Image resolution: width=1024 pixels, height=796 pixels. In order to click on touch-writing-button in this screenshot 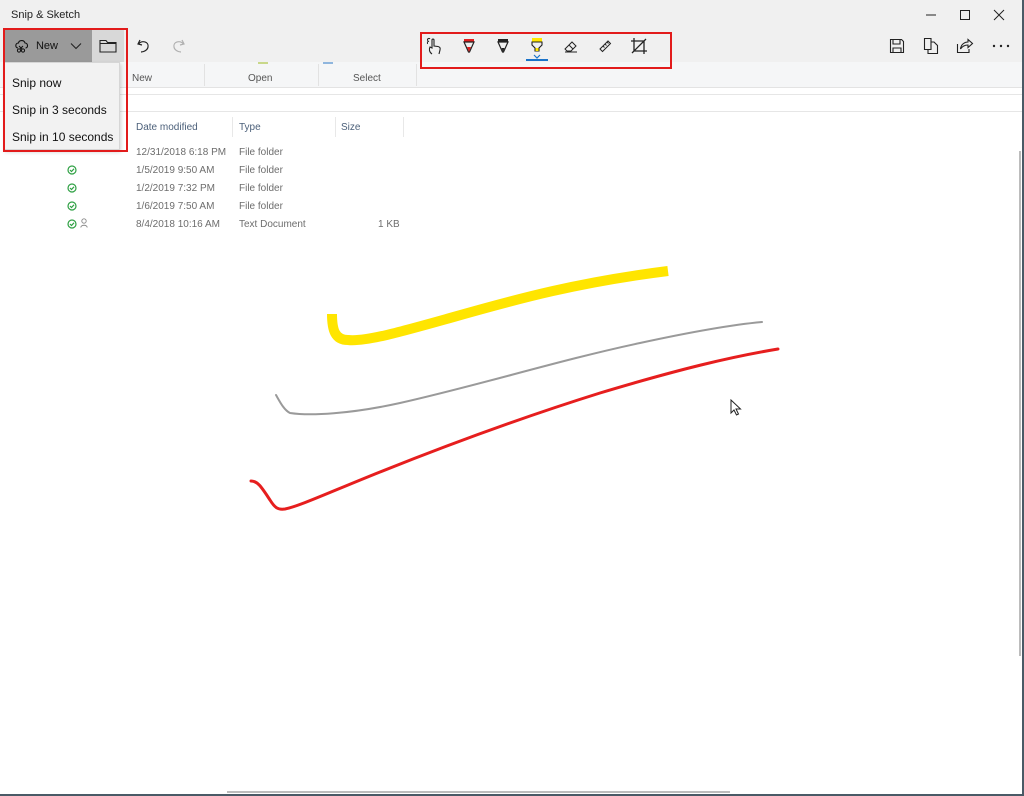, I will do `click(435, 46)`.